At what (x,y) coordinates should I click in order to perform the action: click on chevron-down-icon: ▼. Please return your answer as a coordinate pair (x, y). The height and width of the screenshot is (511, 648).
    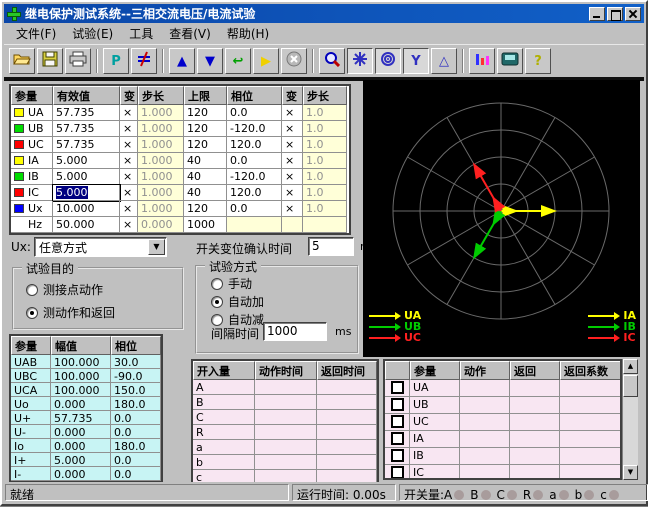
    Looking at the image, I should click on (156, 247).